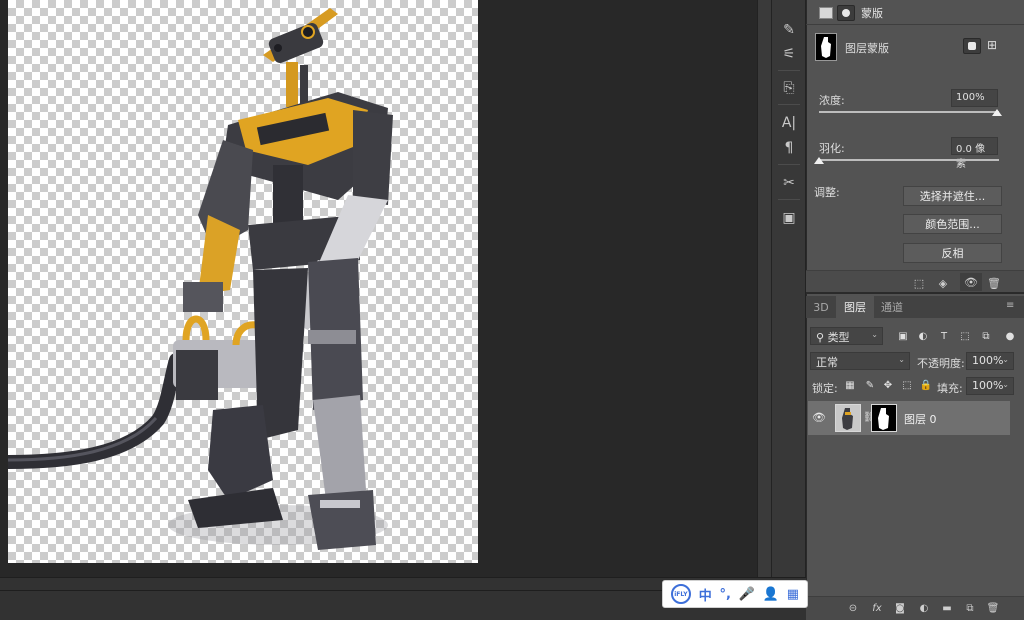  I want to click on filter-smart-object-icon: ⧉, so click(986, 336).